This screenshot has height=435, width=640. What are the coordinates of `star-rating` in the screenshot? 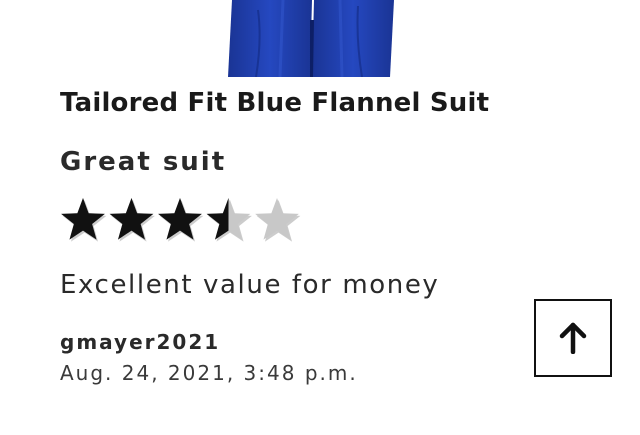 It's located at (180, 222).